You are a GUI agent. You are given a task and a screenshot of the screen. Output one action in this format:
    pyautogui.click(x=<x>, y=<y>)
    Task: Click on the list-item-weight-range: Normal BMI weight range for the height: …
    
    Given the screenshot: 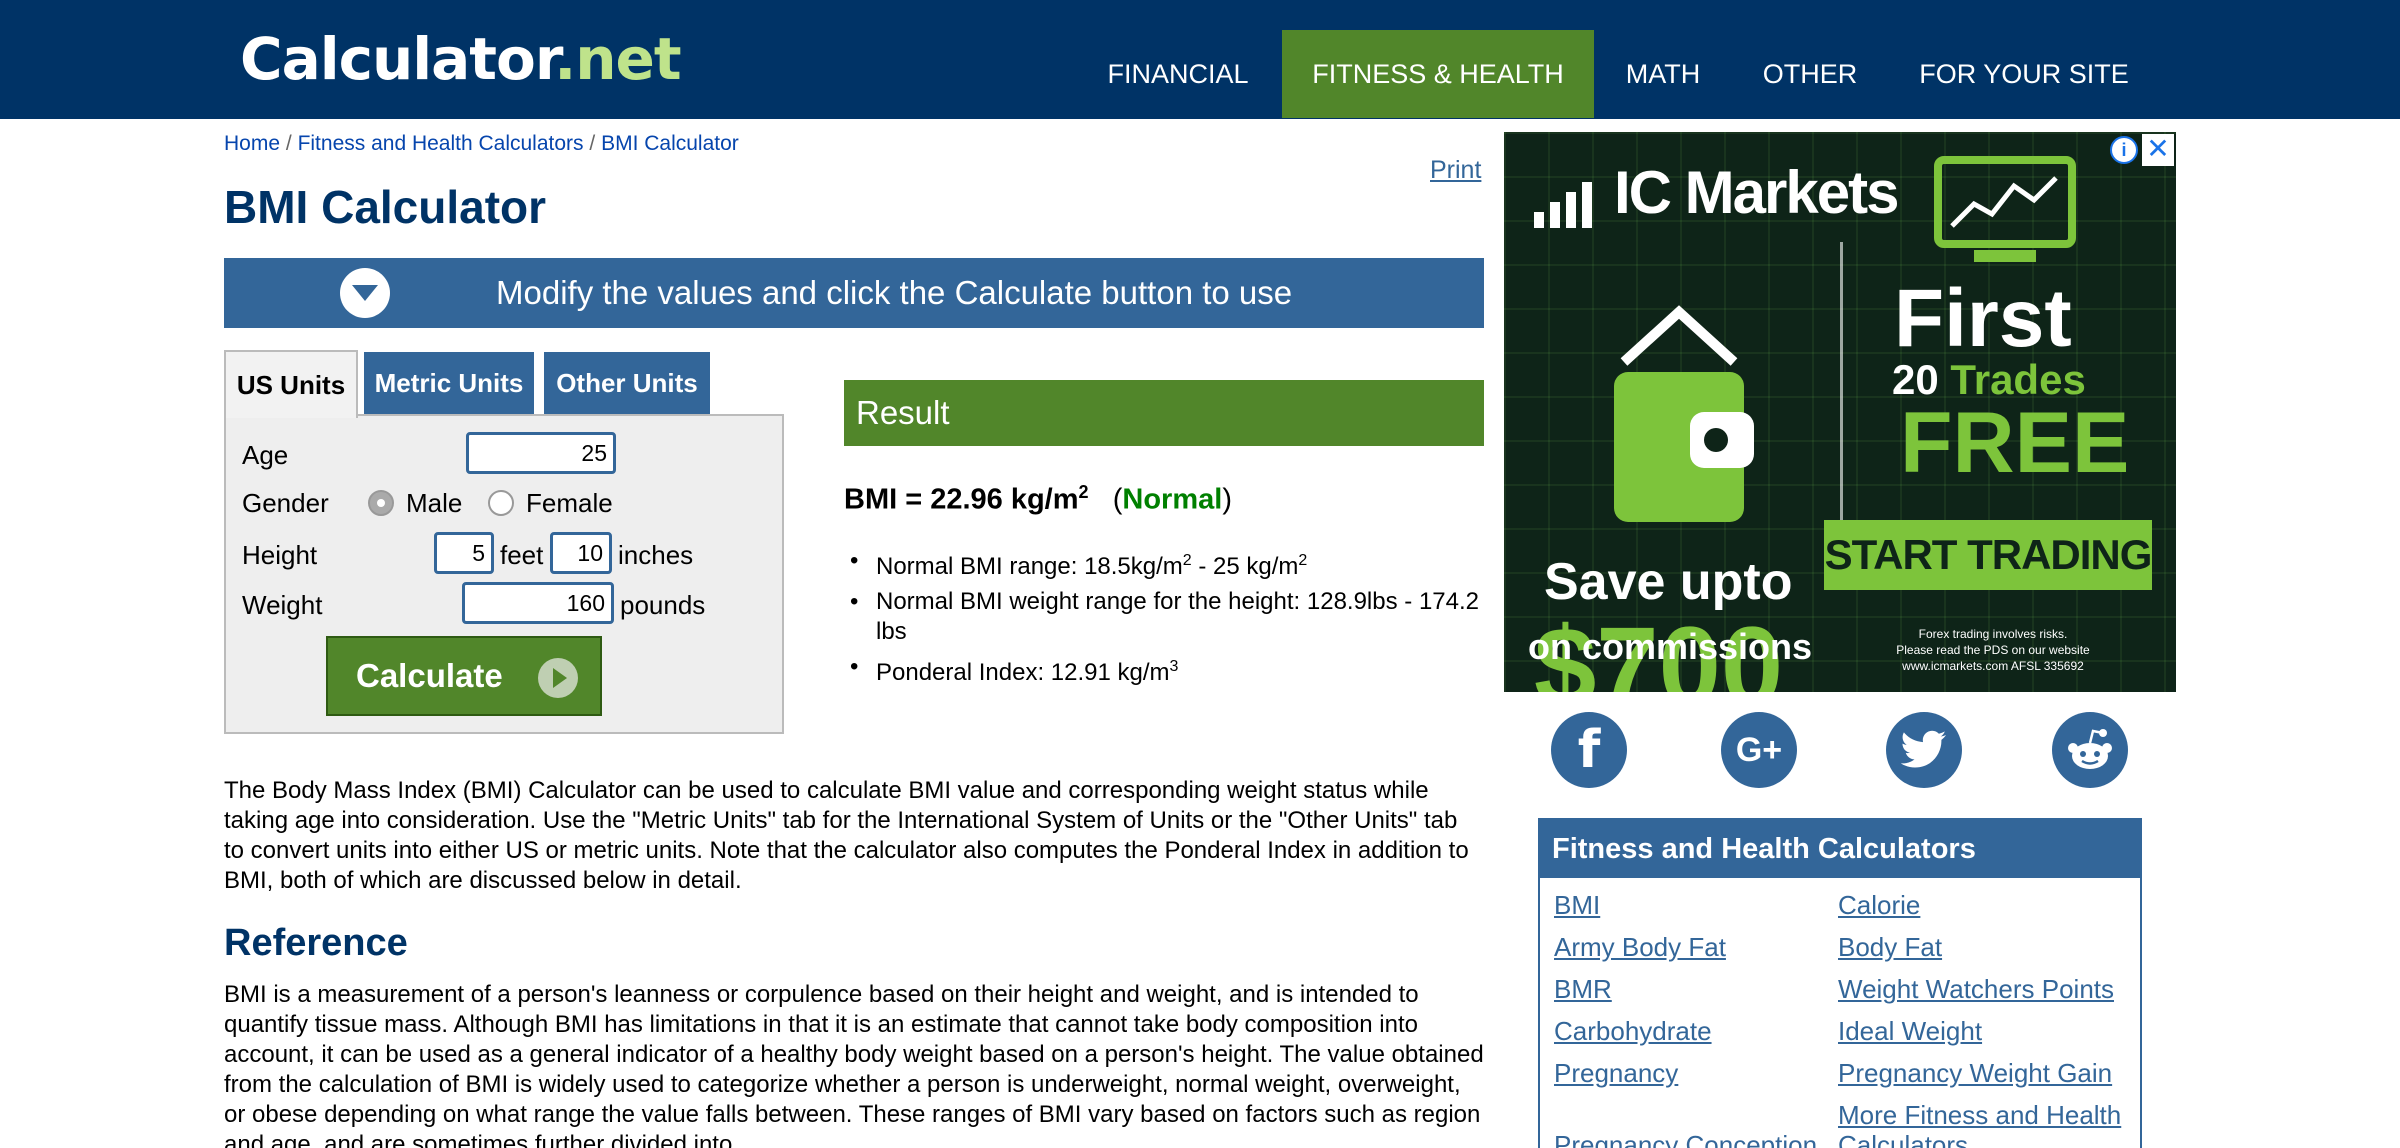 What is the action you would take?
    pyautogui.click(x=1164, y=617)
    